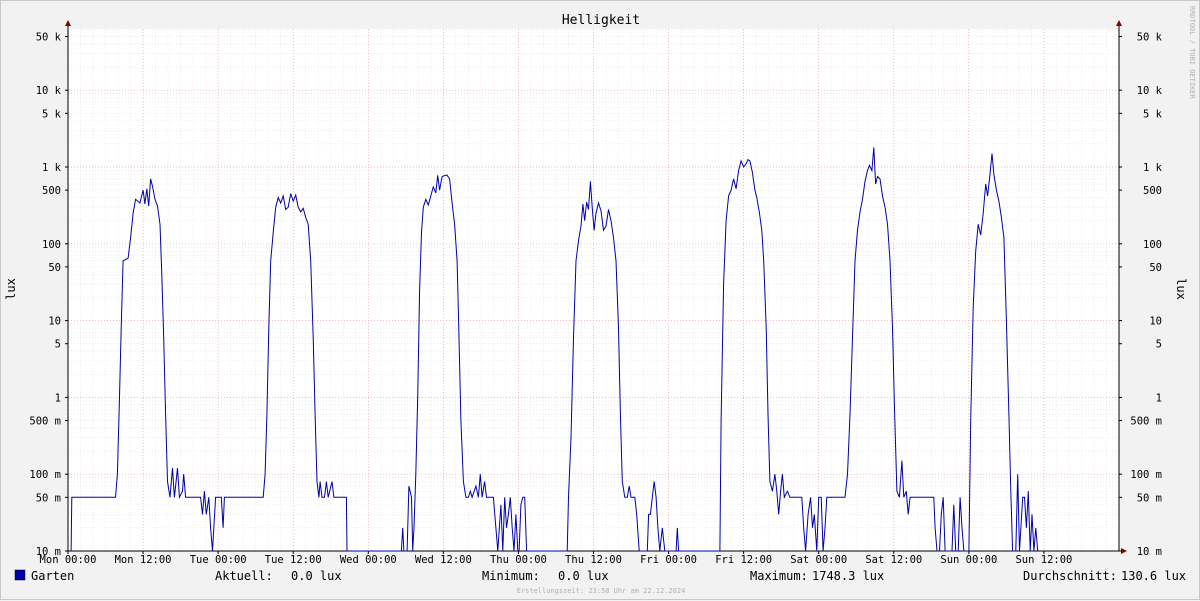  Describe the element at coordinates (1152, 191) in the screenshot. I see `y-tick-label-right: 500` at that location.